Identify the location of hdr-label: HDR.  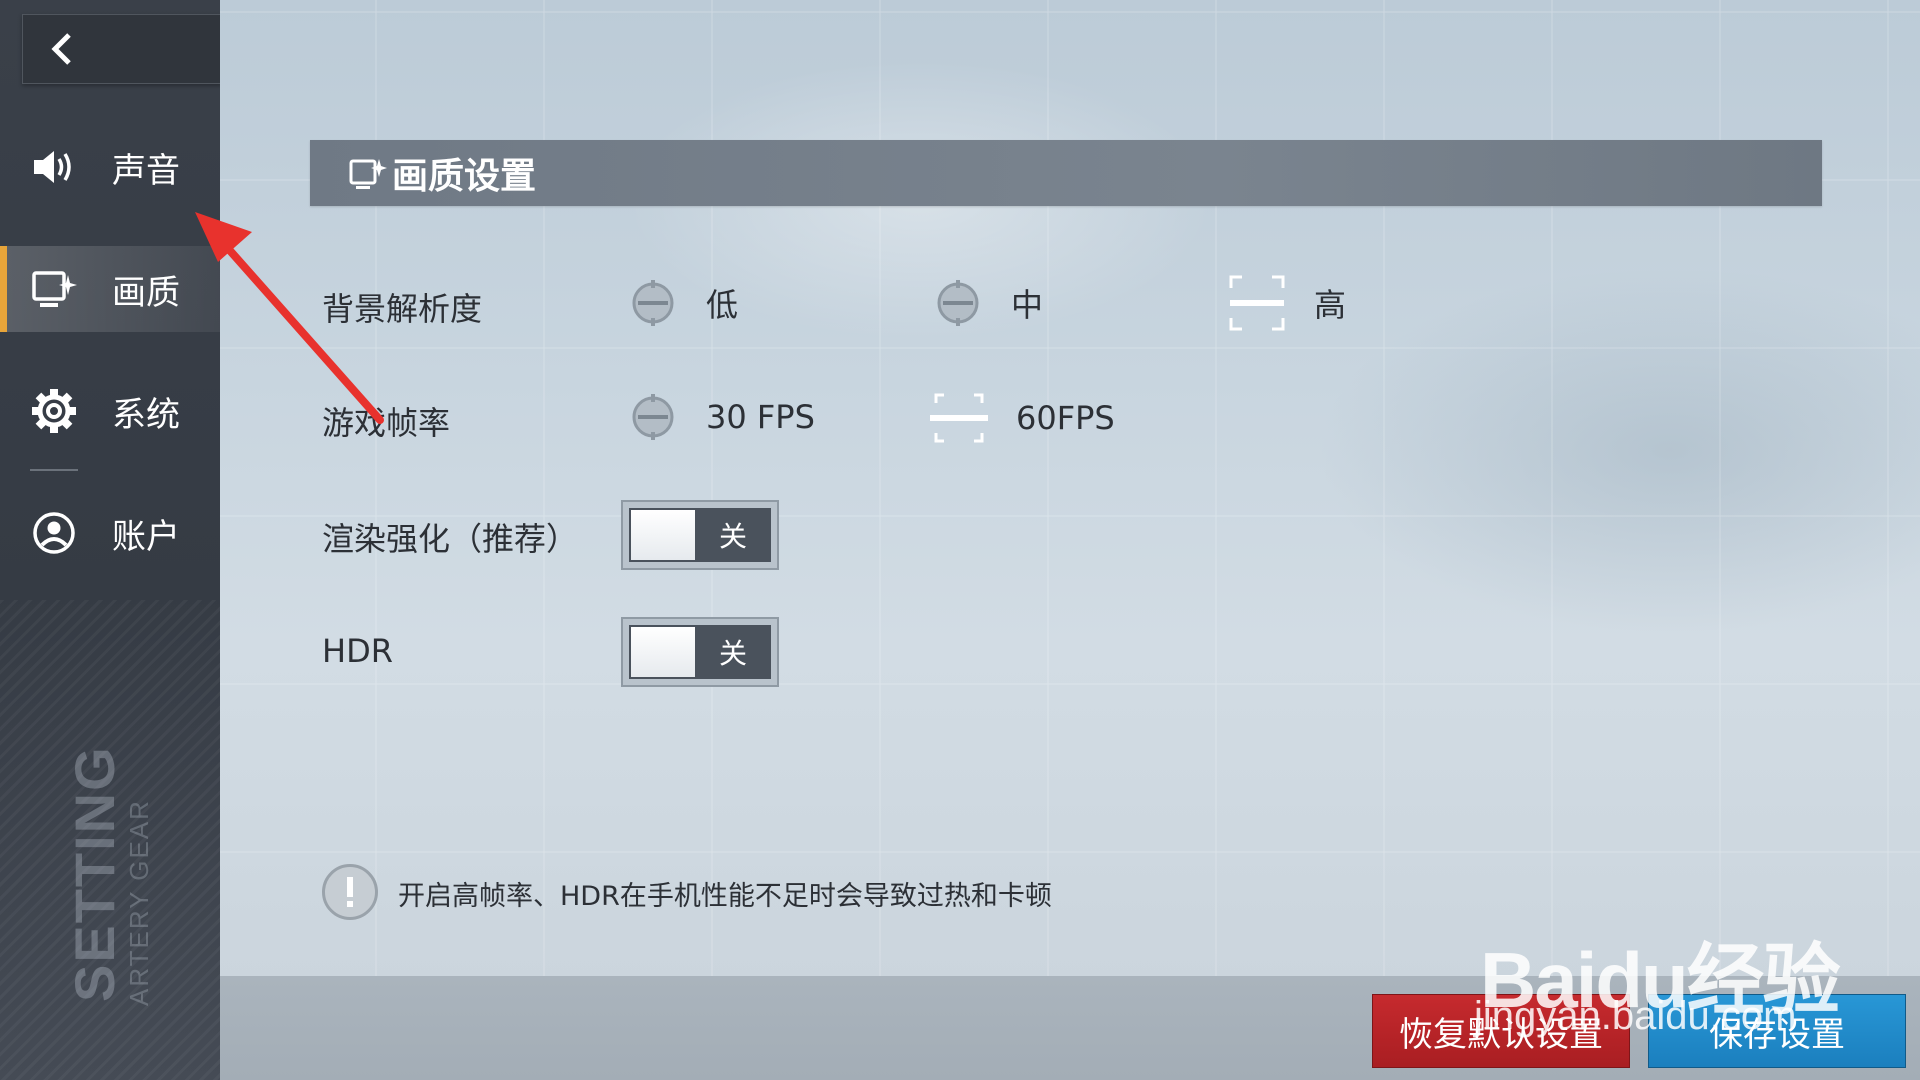
(357, 651).